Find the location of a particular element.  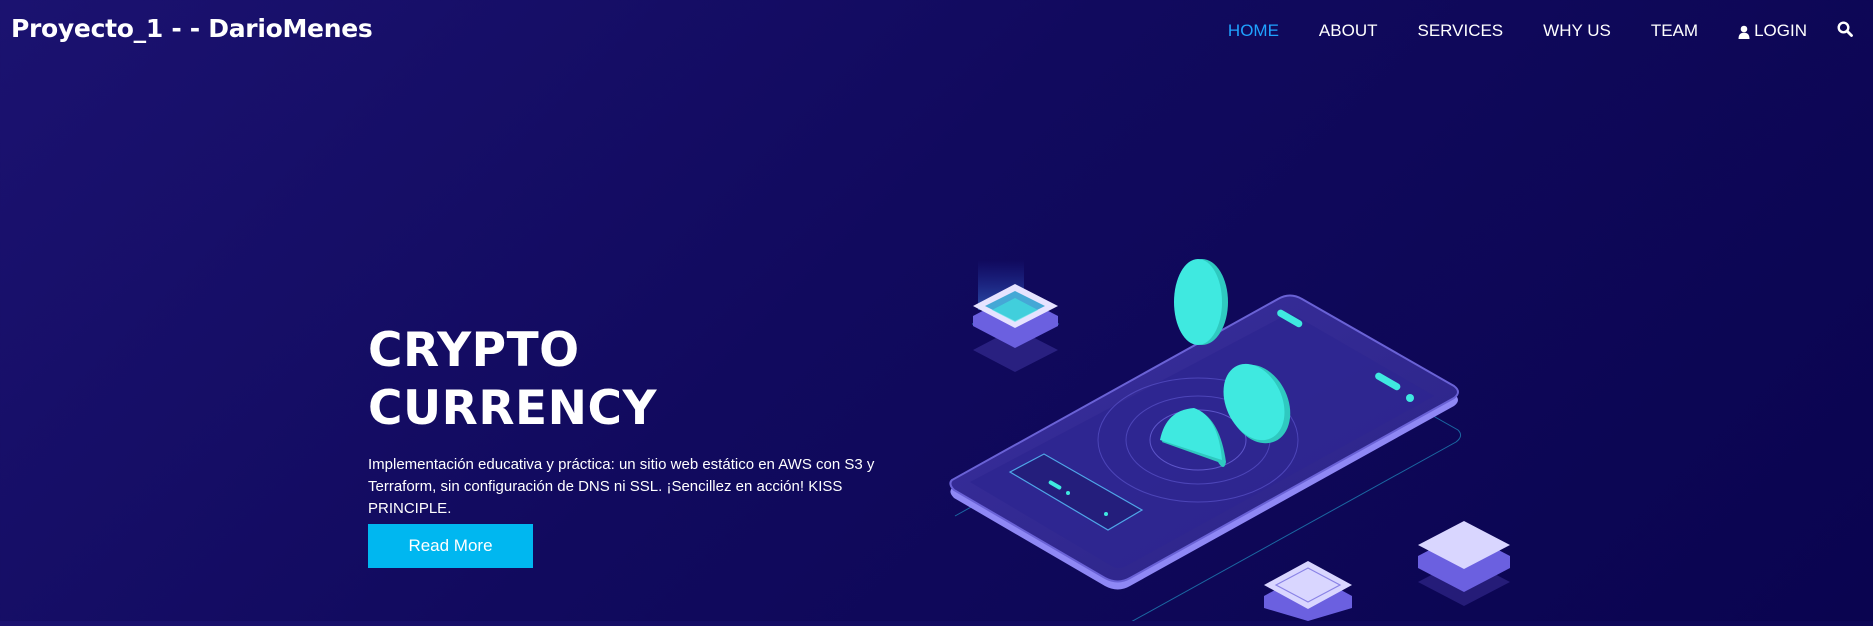

nav-menu: HOME ABOUT SERVICES WHY US TEAM LOGIN is located at coordinates (1540, 31).